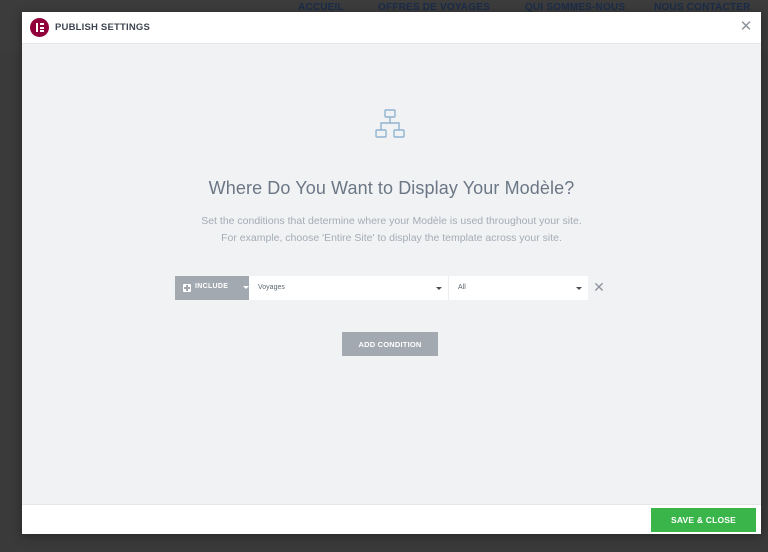  What do you see at coordinates (518, 288) in the screenshot?
I see `condition-sub-select: All` at bounding box center [518, 288].